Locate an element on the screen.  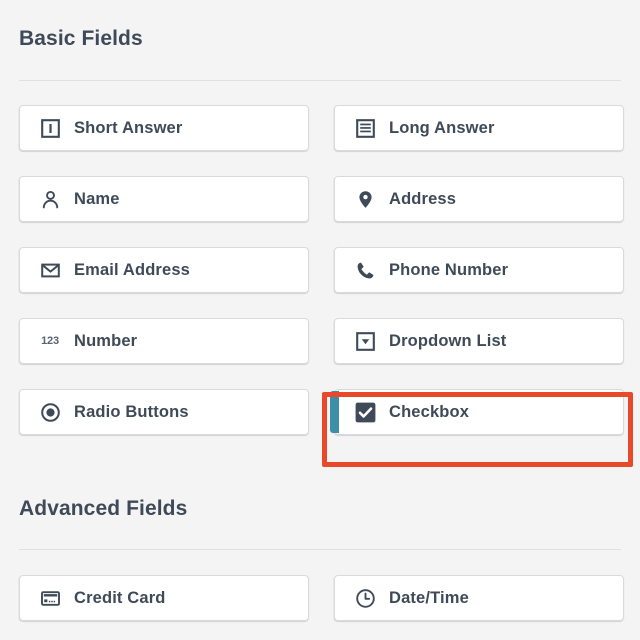
checkbox-checked-icon is located at coordinates (365, 412).